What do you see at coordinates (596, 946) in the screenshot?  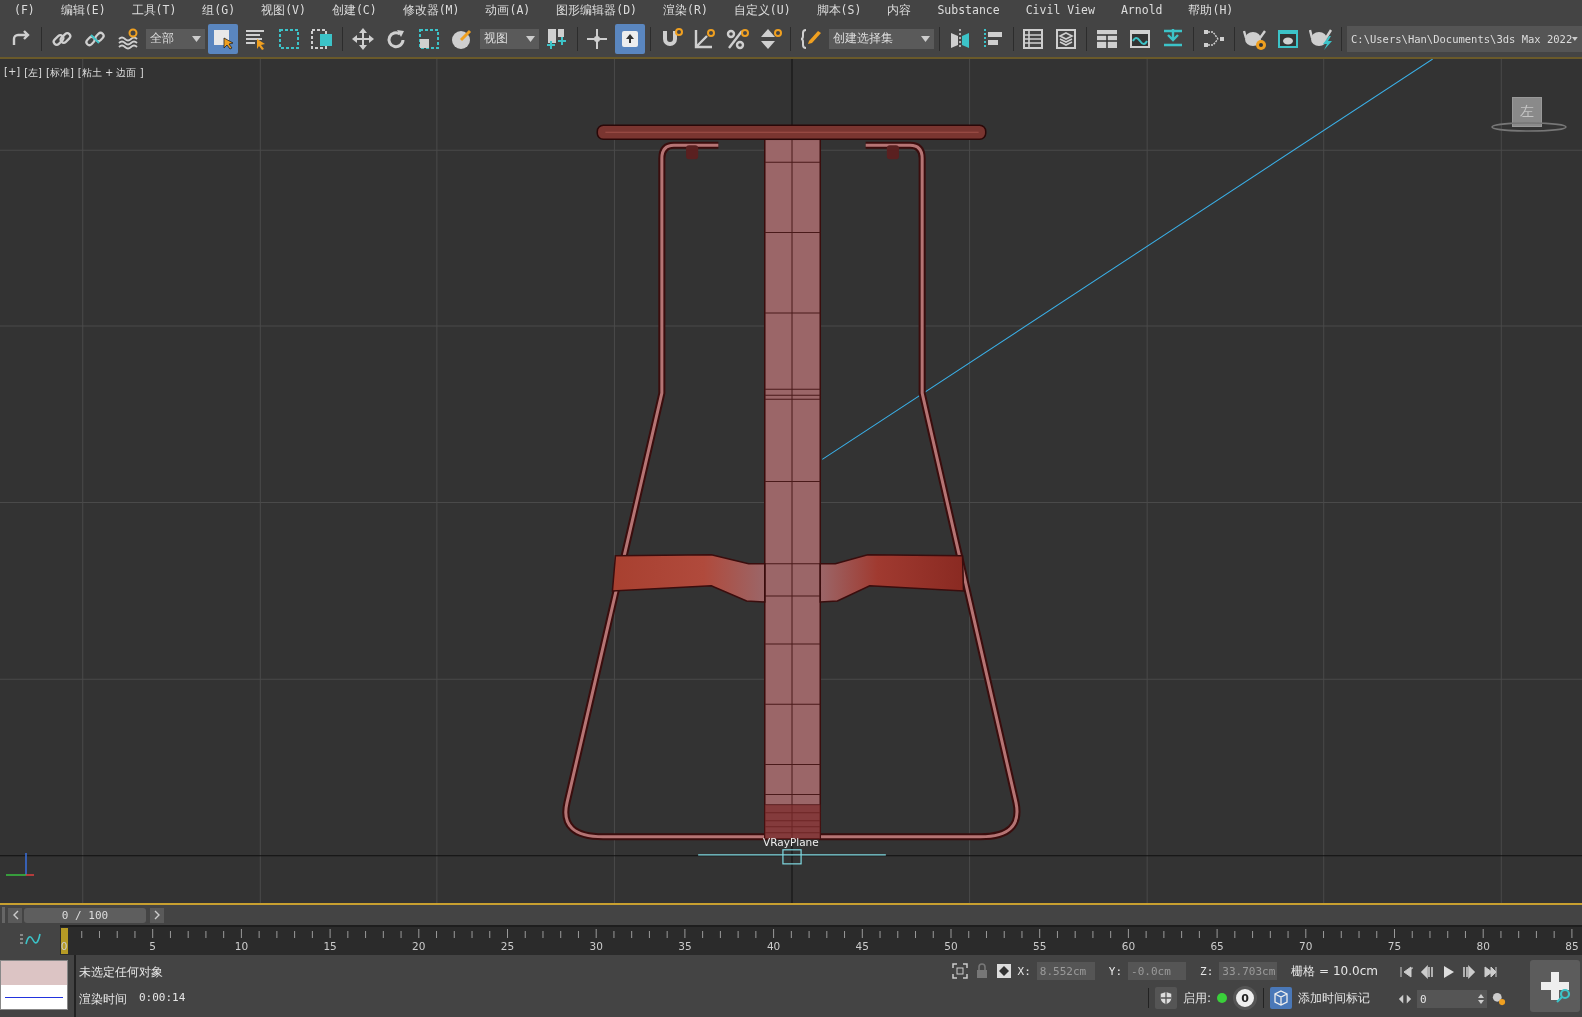 I see `frame-number: 30` at bounding box center [596, 946].